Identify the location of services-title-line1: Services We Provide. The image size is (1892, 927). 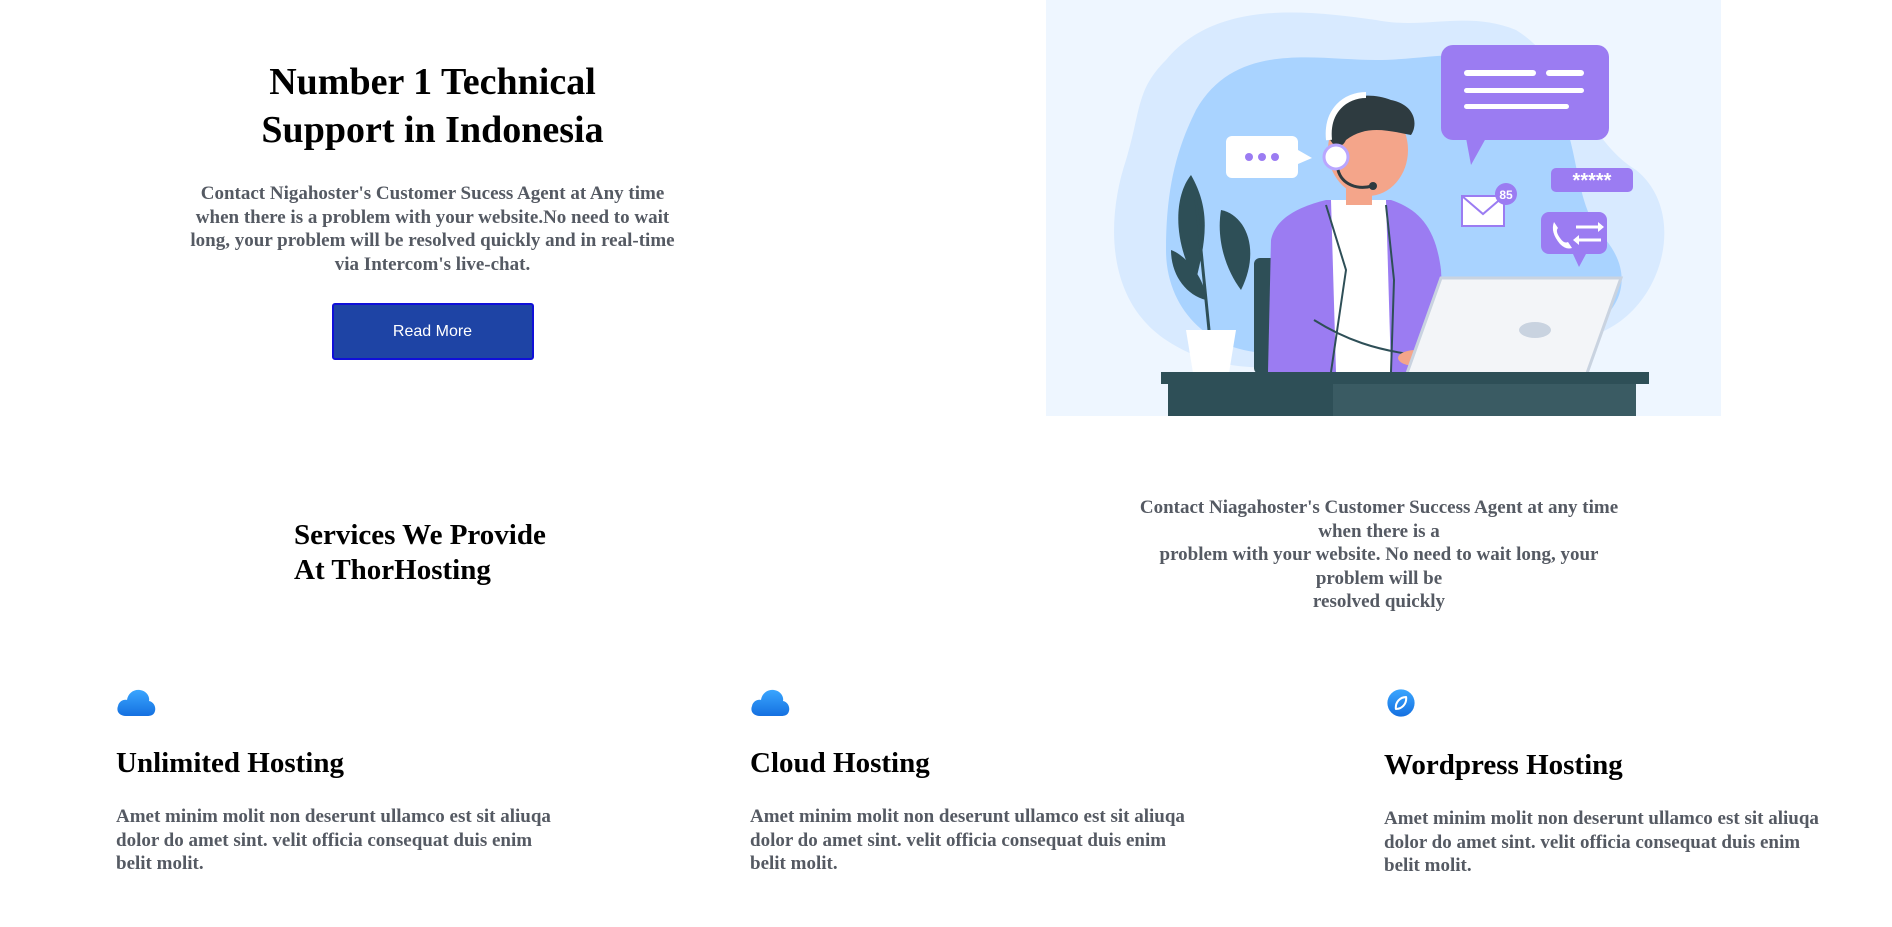
(420, 535).